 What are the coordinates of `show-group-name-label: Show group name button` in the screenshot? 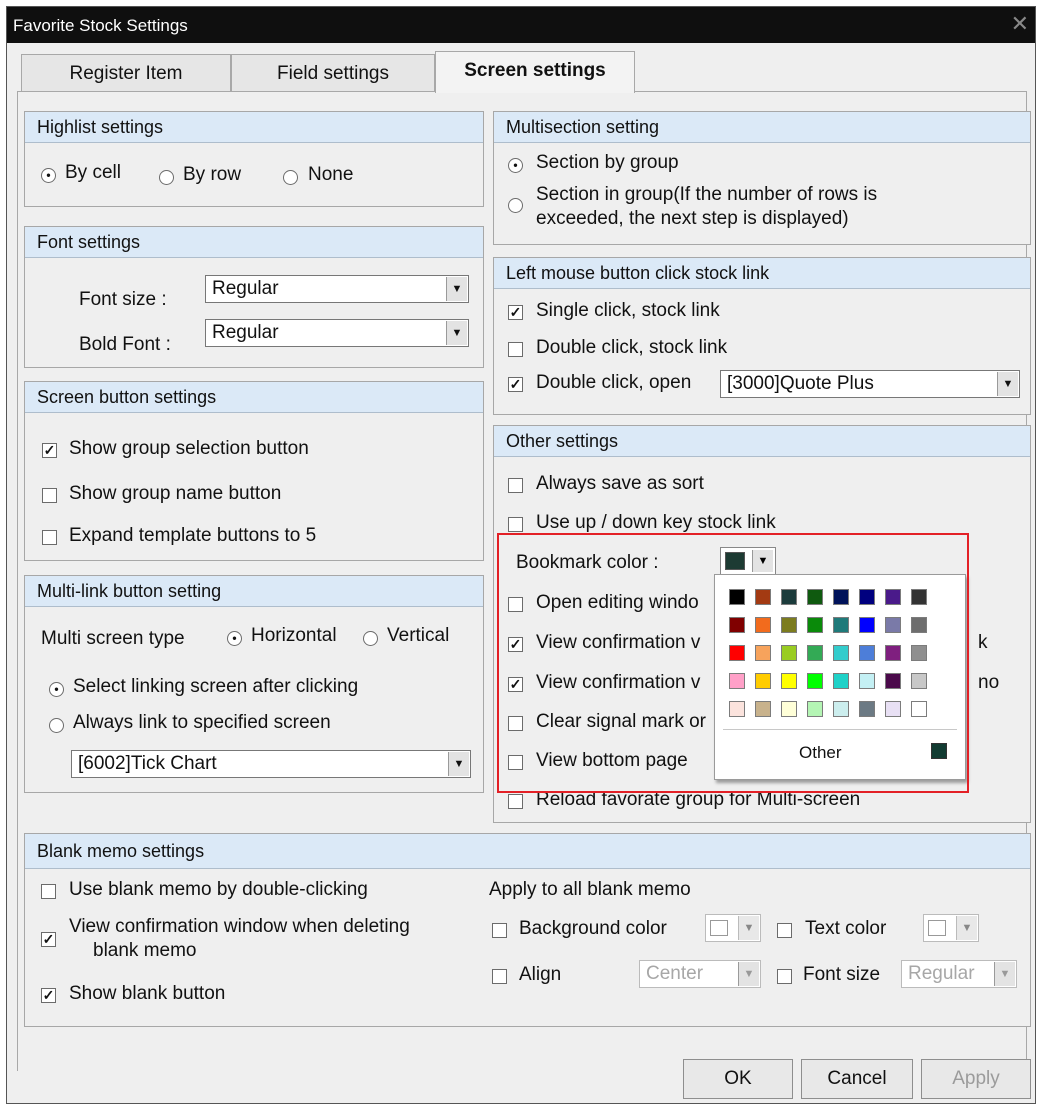 It's located at (175, 493).